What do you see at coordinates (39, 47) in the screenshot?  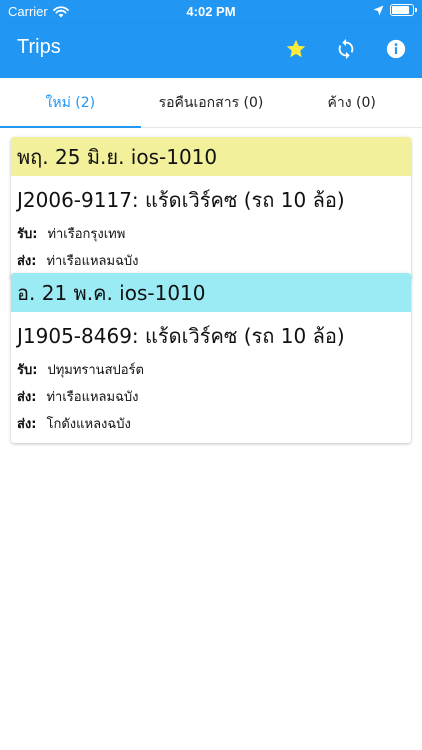 I see `app-title: Trips` at bounding box center [39, 47].